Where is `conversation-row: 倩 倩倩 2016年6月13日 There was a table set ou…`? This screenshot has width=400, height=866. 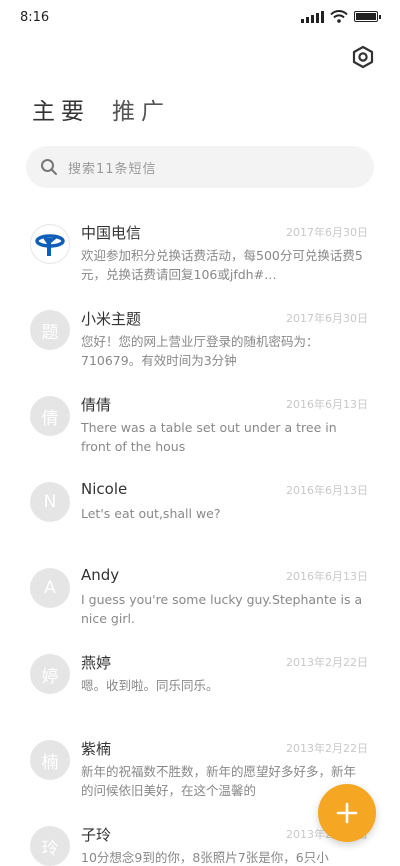 conversation-row: 倩 倩倩 2016年6月13日 There was a table set ou… is located at coordinates (200, 427).